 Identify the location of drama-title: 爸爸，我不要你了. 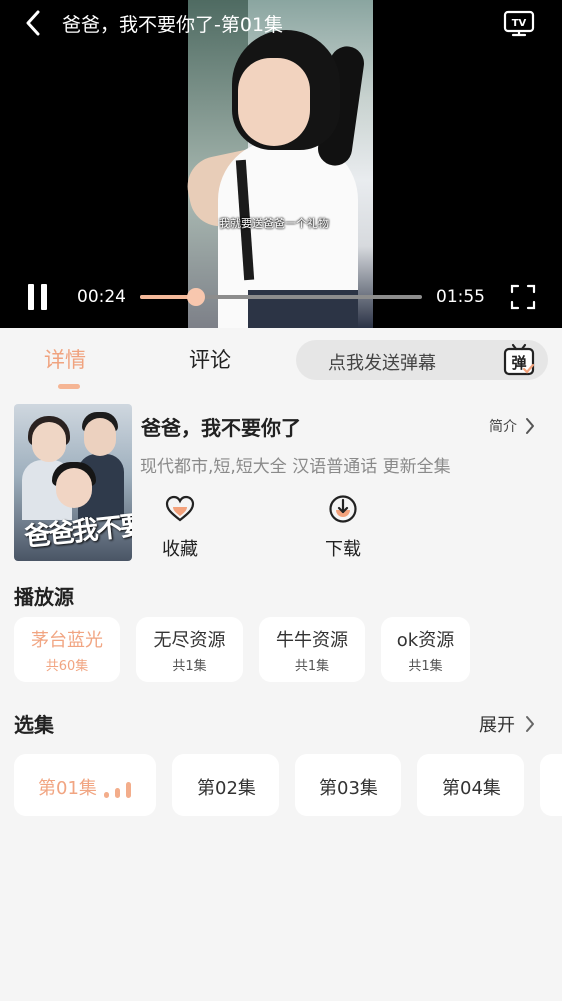
(221, 428).